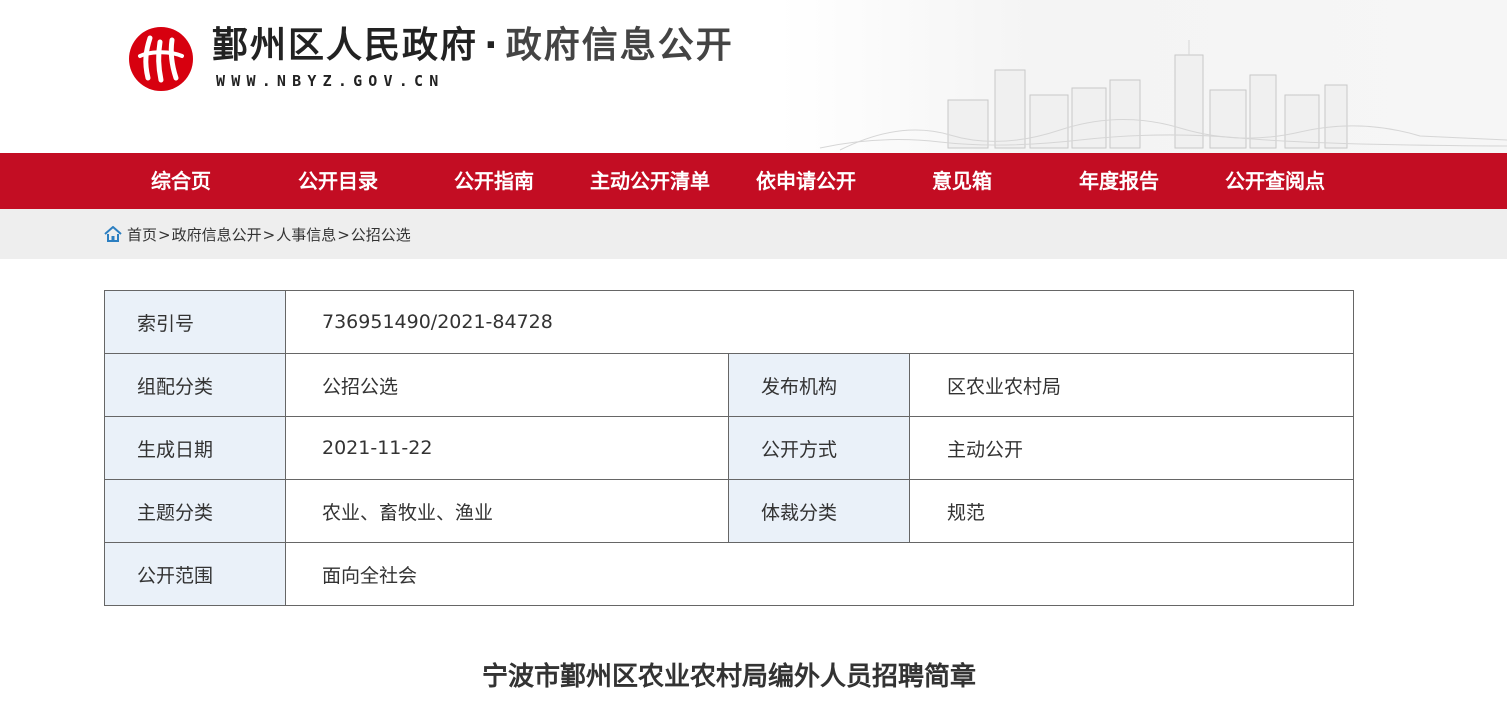 Image resolution: width=1507 pixels, height=704 pixels. I want to click on breadcrumb-bar: 首页>政府信息公开>人事信息>公招公选, so click(753, 234).